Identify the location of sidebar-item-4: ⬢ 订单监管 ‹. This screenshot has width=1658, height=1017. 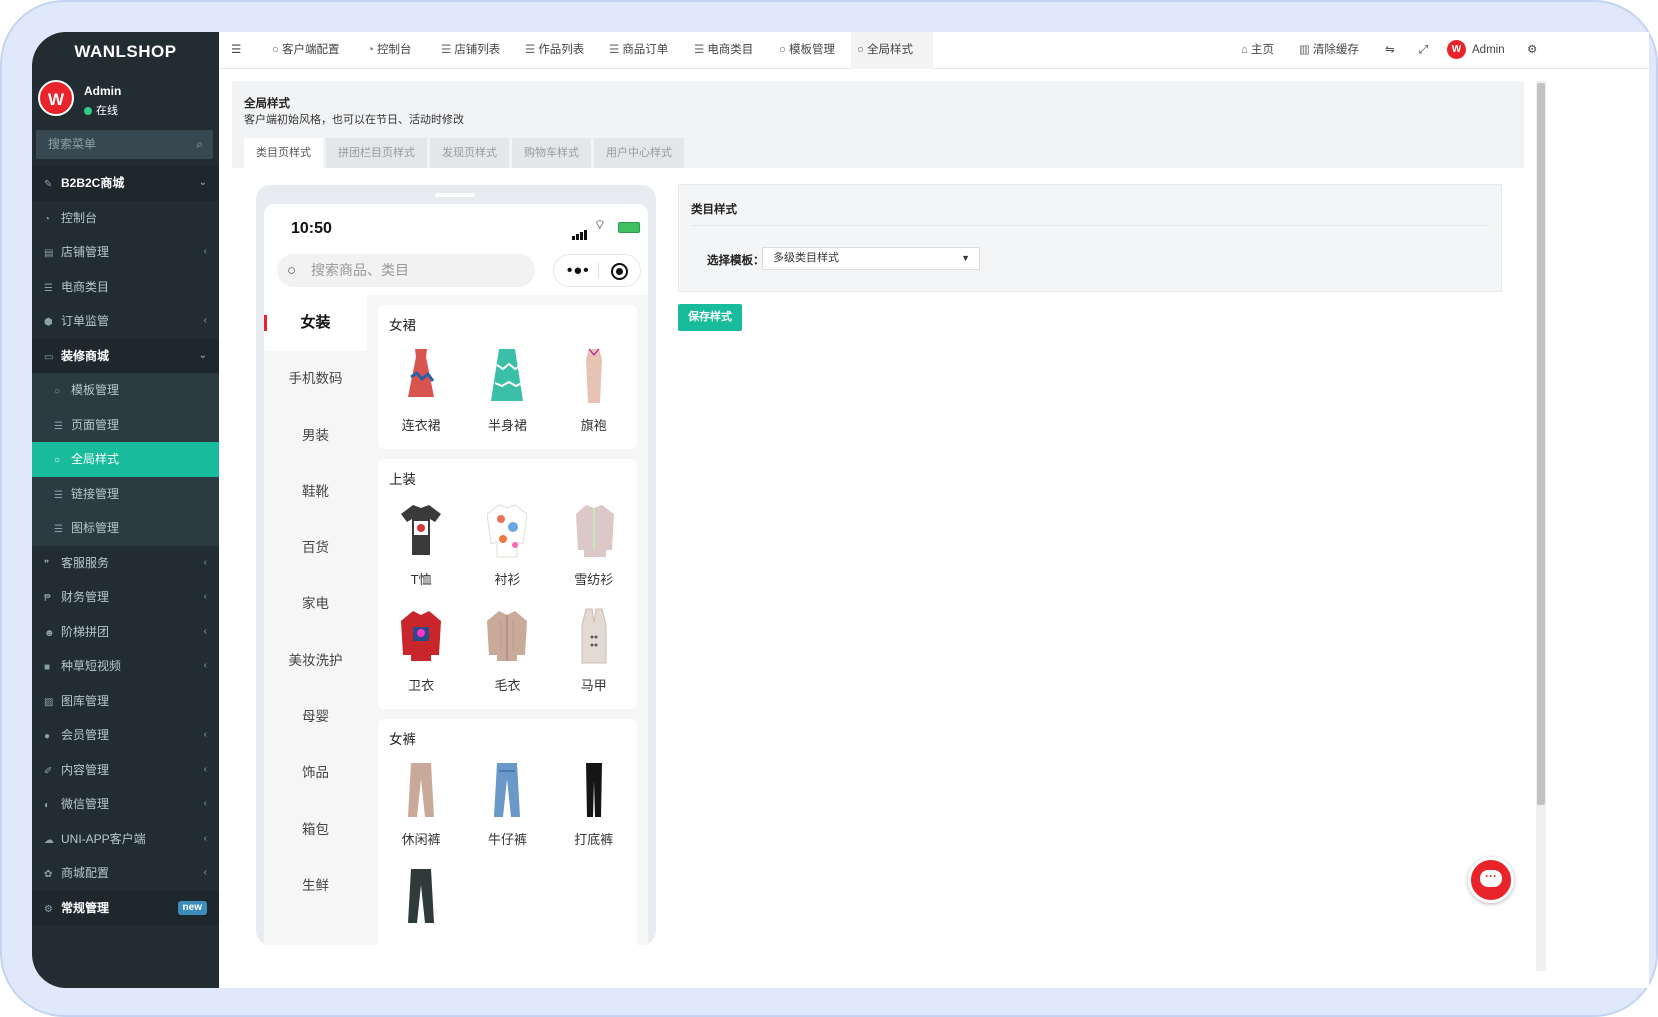
(125, 321).